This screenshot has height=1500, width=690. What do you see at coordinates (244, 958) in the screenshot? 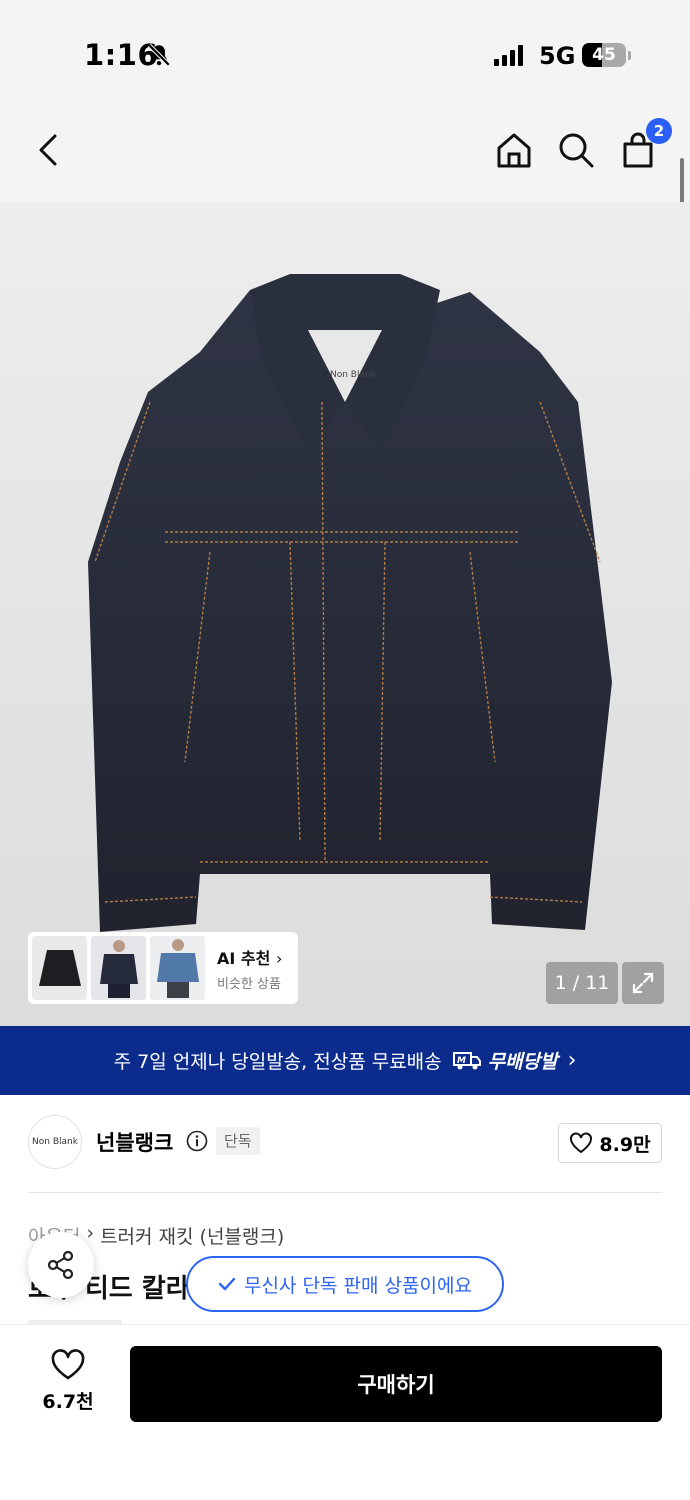
I see `ai-recommend-title: AI 추천` at bounding box center [244, 958].